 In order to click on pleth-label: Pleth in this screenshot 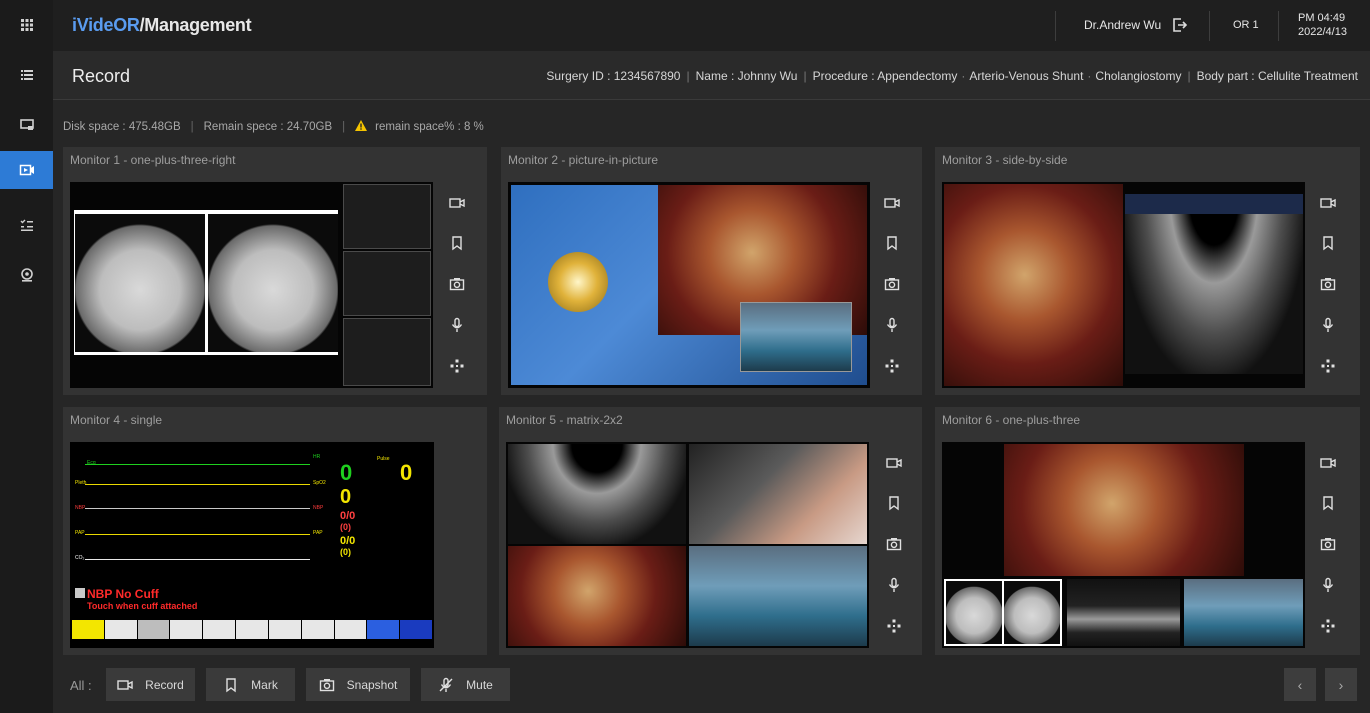, I will do `click(81, 483)`.